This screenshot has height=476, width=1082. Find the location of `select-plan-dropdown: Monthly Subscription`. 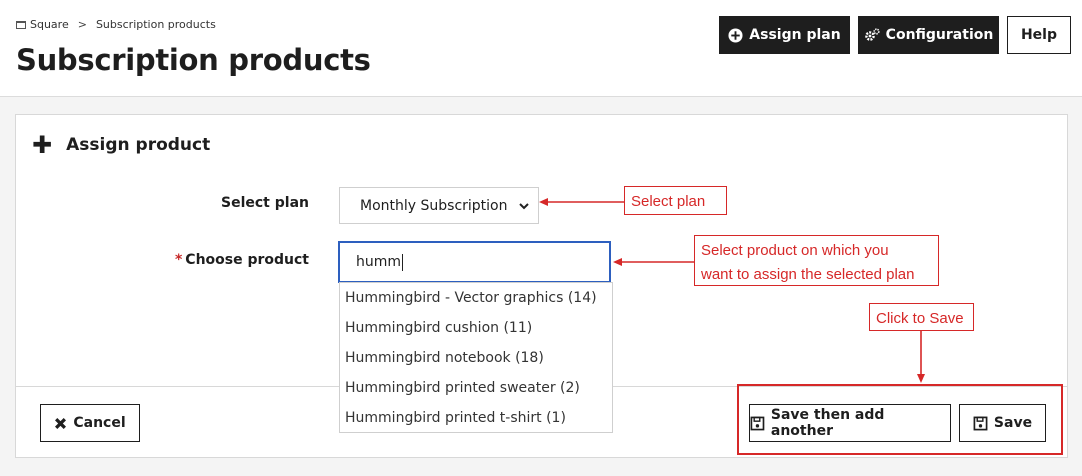

select-plan-dropdown: Monthly Subscription is located at coordinates (439, 205).